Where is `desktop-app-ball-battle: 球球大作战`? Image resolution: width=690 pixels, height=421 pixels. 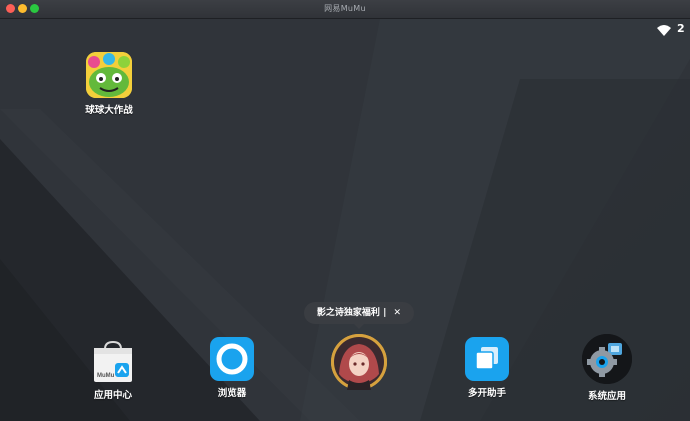 desktop-app-ball-battle: 球球大作战 is located at coordinates (109, 84).